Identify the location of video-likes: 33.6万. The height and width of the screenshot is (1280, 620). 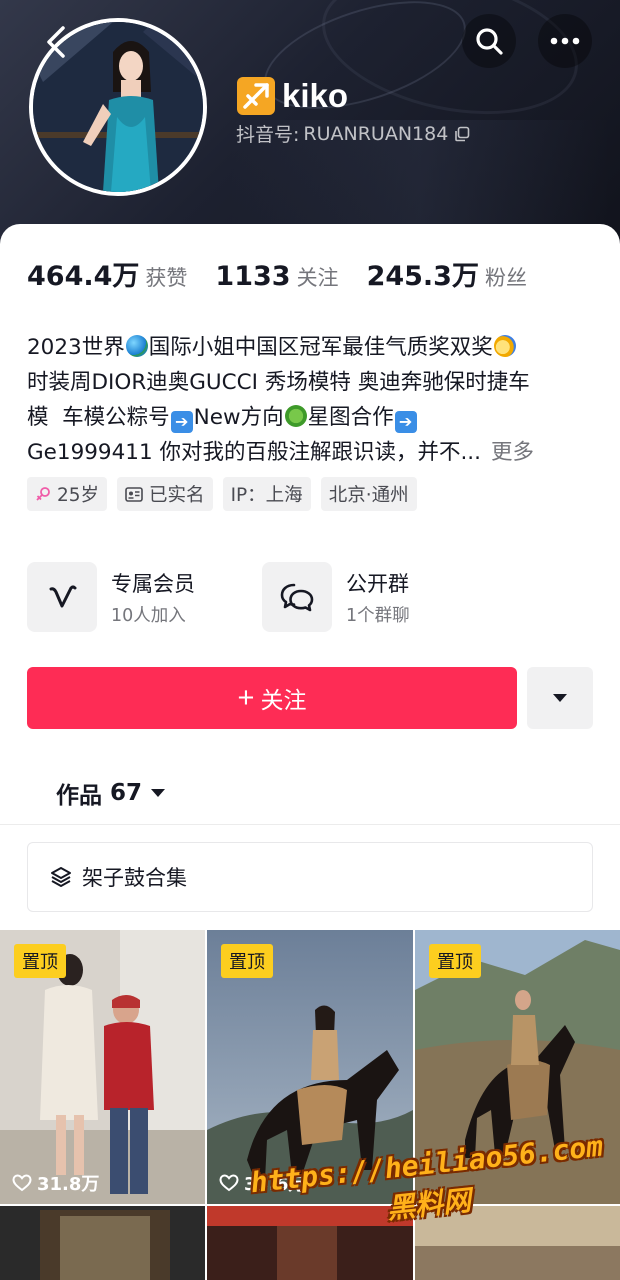
(262, 1183).